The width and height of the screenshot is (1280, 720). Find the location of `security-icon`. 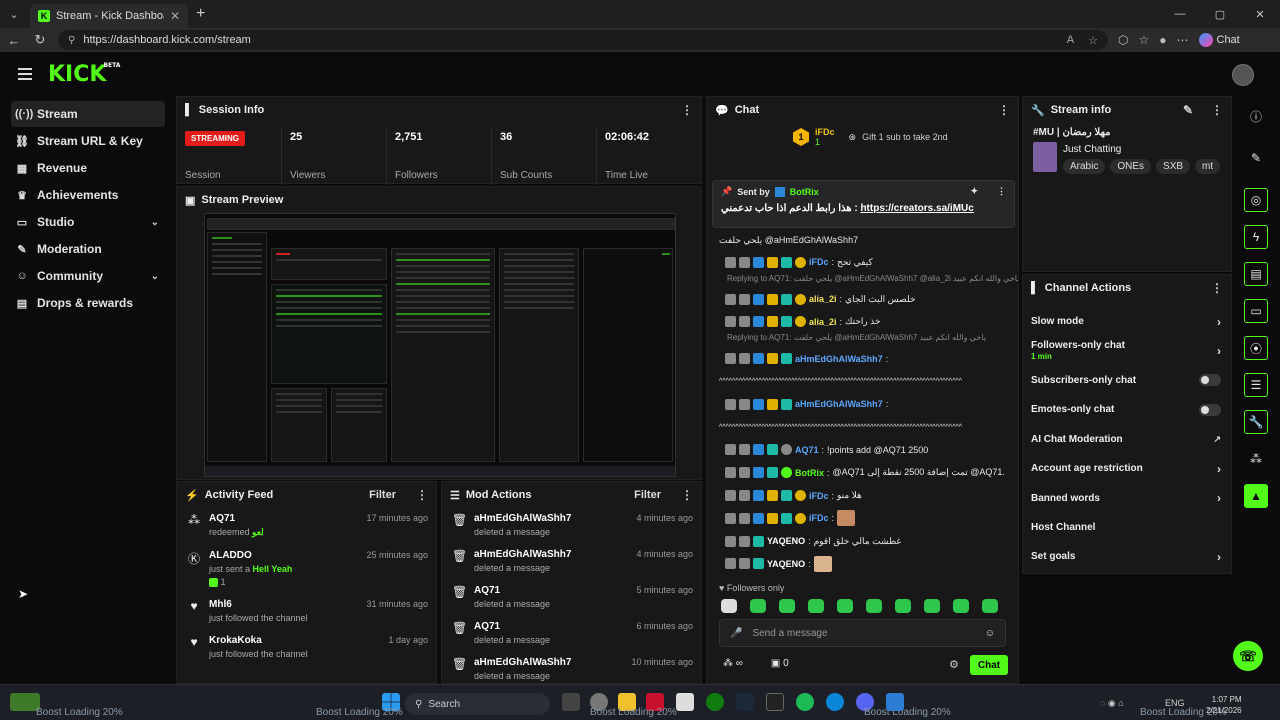

security-icon is located at coordinates (895, 702).